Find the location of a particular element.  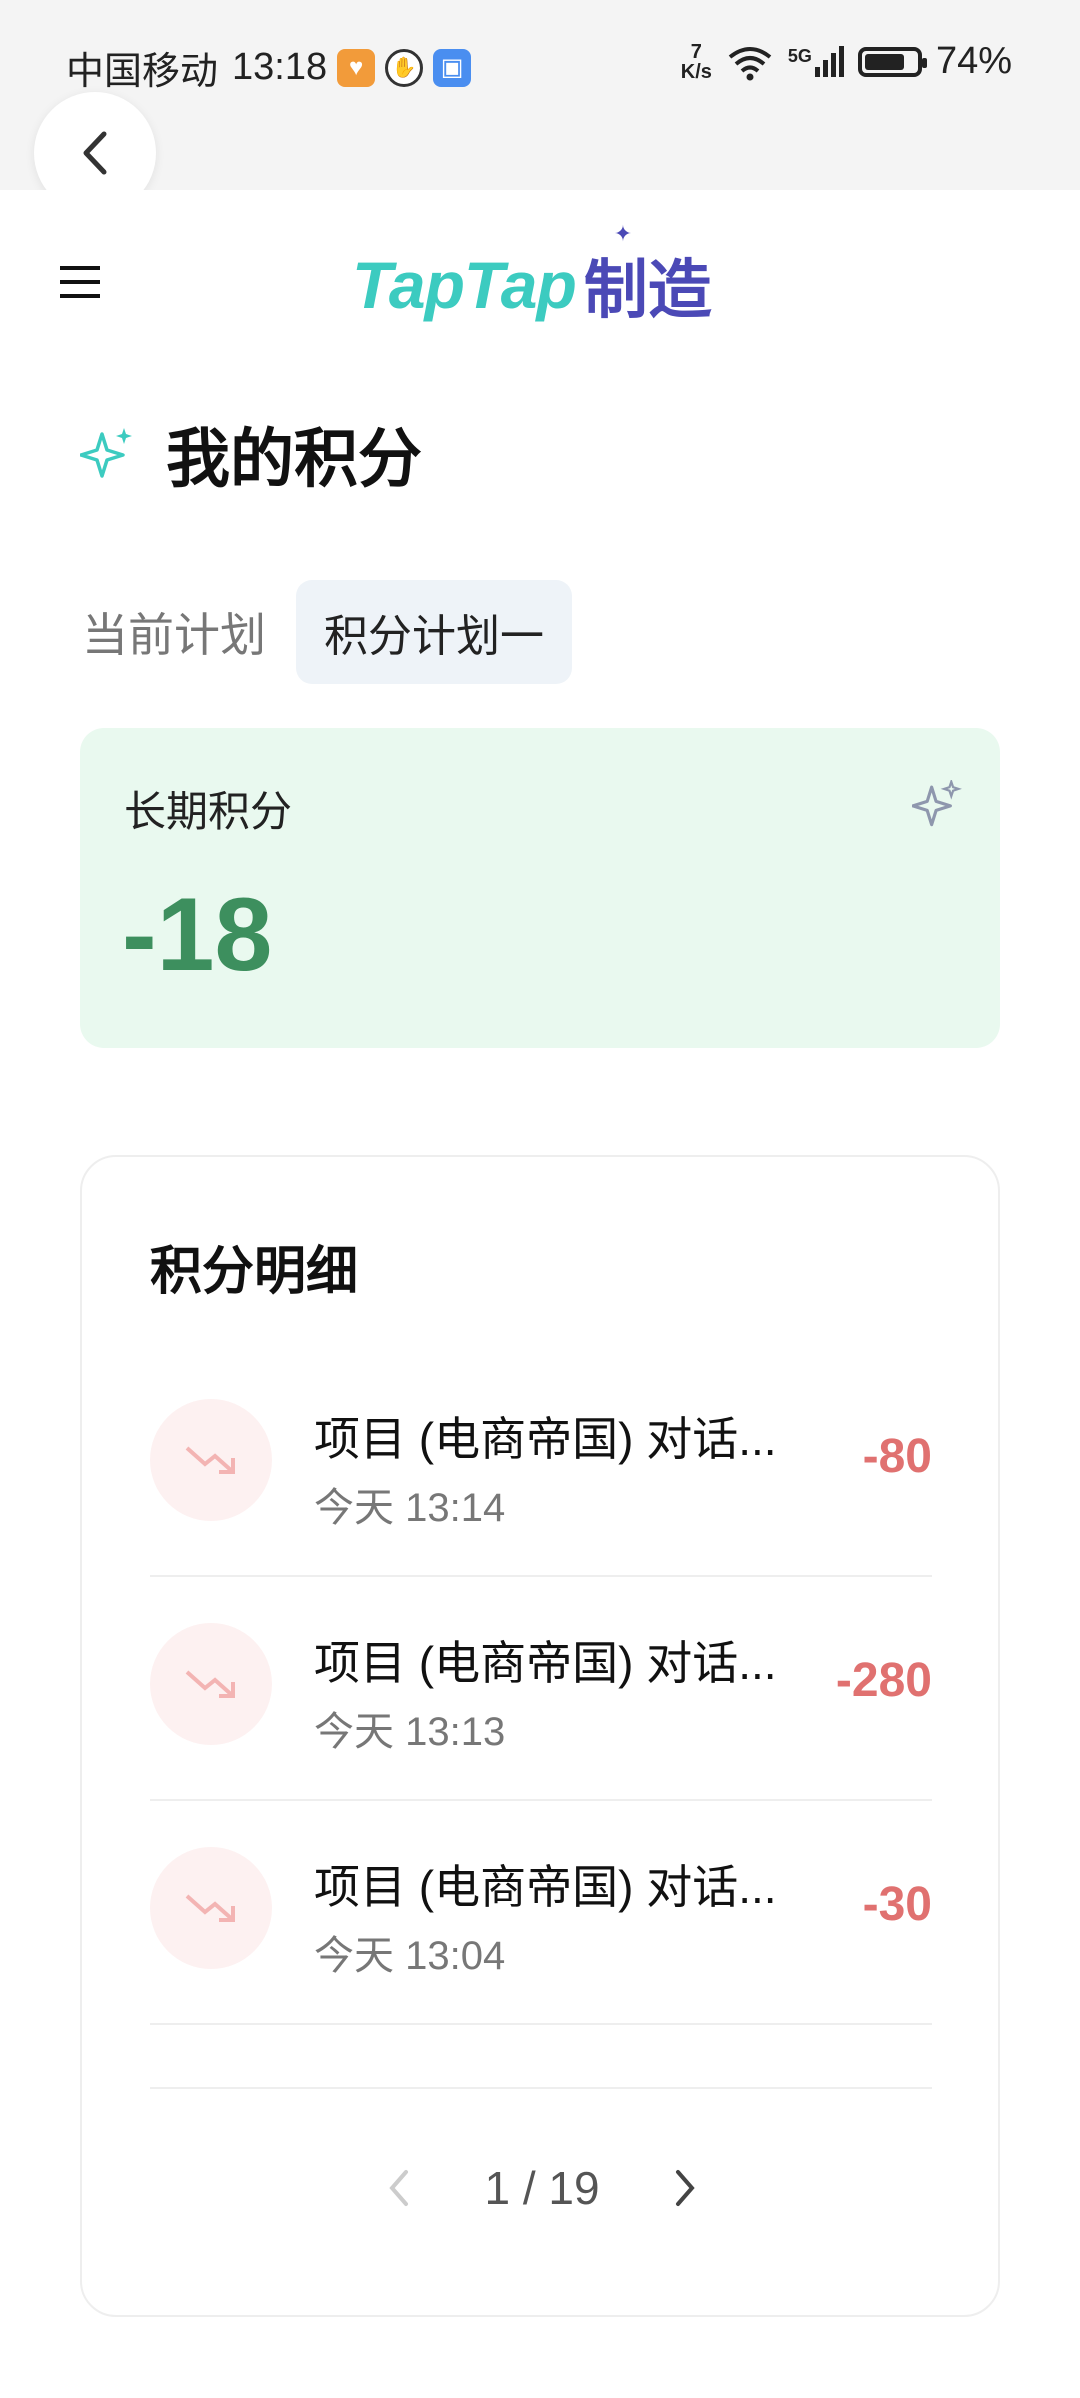

status-bar-left: 中国移动 13:18 ♥ ✋ ▣ is located at coordinates (269, 67).